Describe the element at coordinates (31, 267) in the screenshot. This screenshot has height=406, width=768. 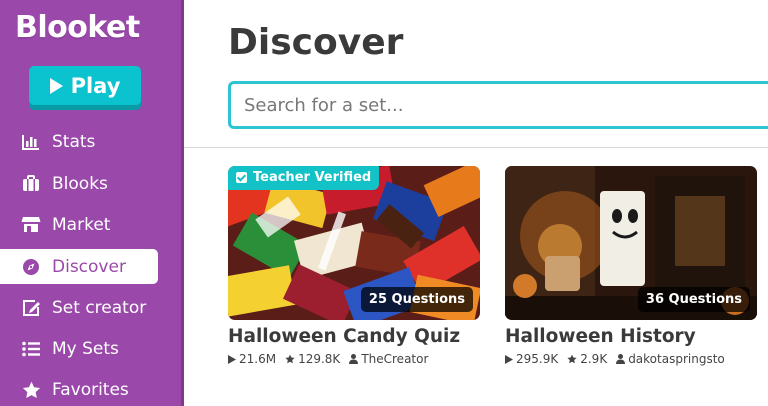
I see `compass-icon` at that location.